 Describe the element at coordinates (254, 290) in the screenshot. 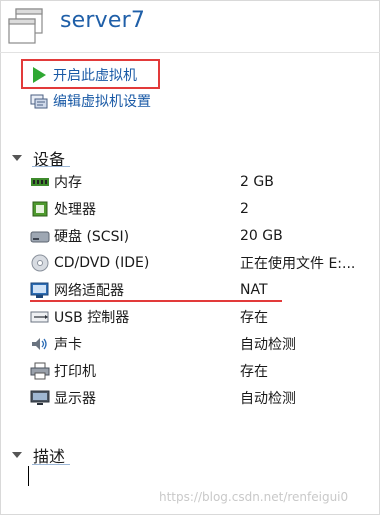

I see `device-value: NAT` at that location.